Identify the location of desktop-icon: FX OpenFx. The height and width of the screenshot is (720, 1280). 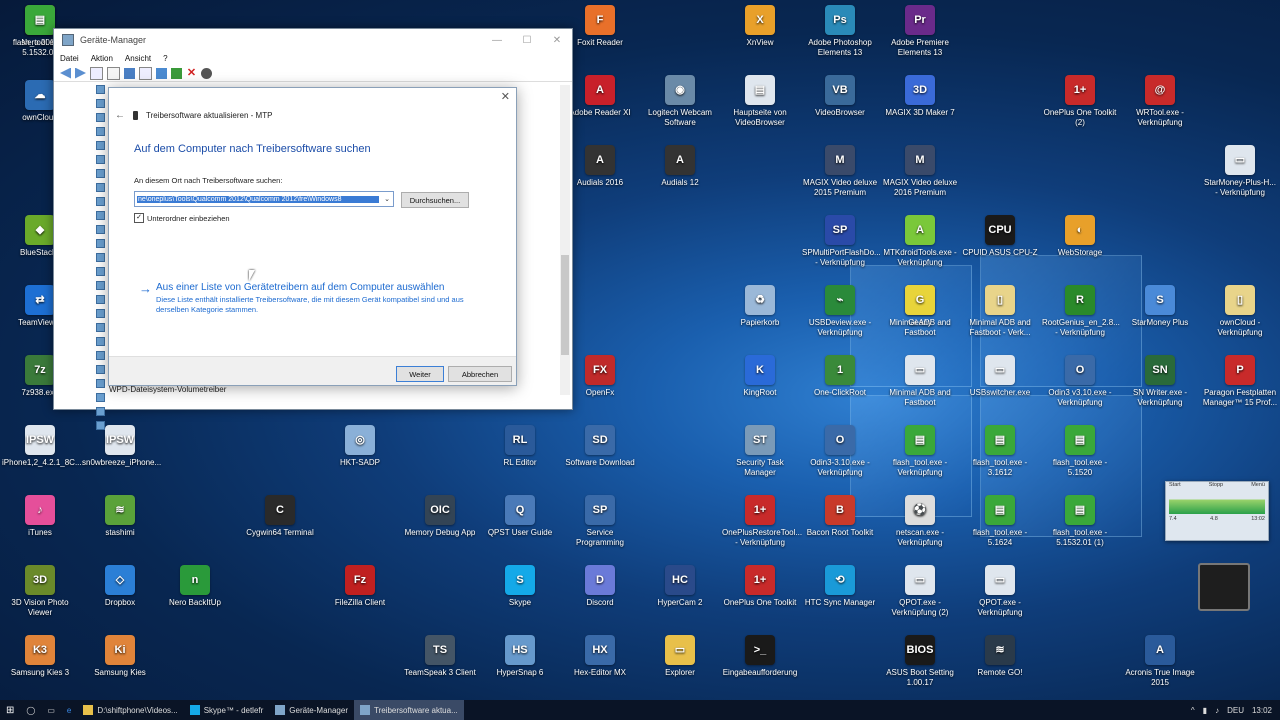
(600, 376).